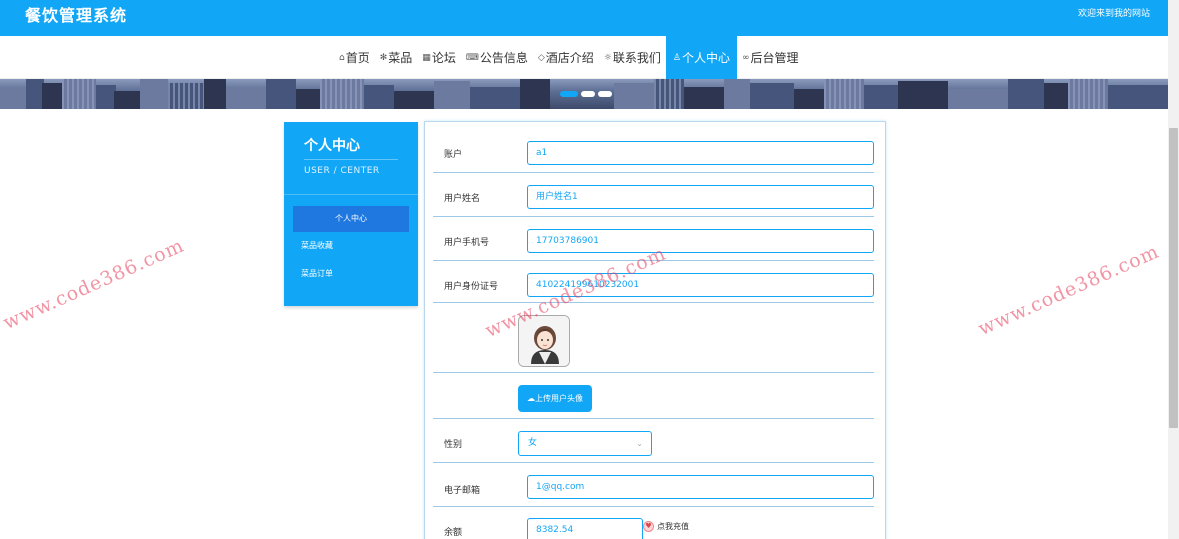 This screenshot has width=1179, height=539. I want to click on email-field: 1@qq.com, so click(700, 487).